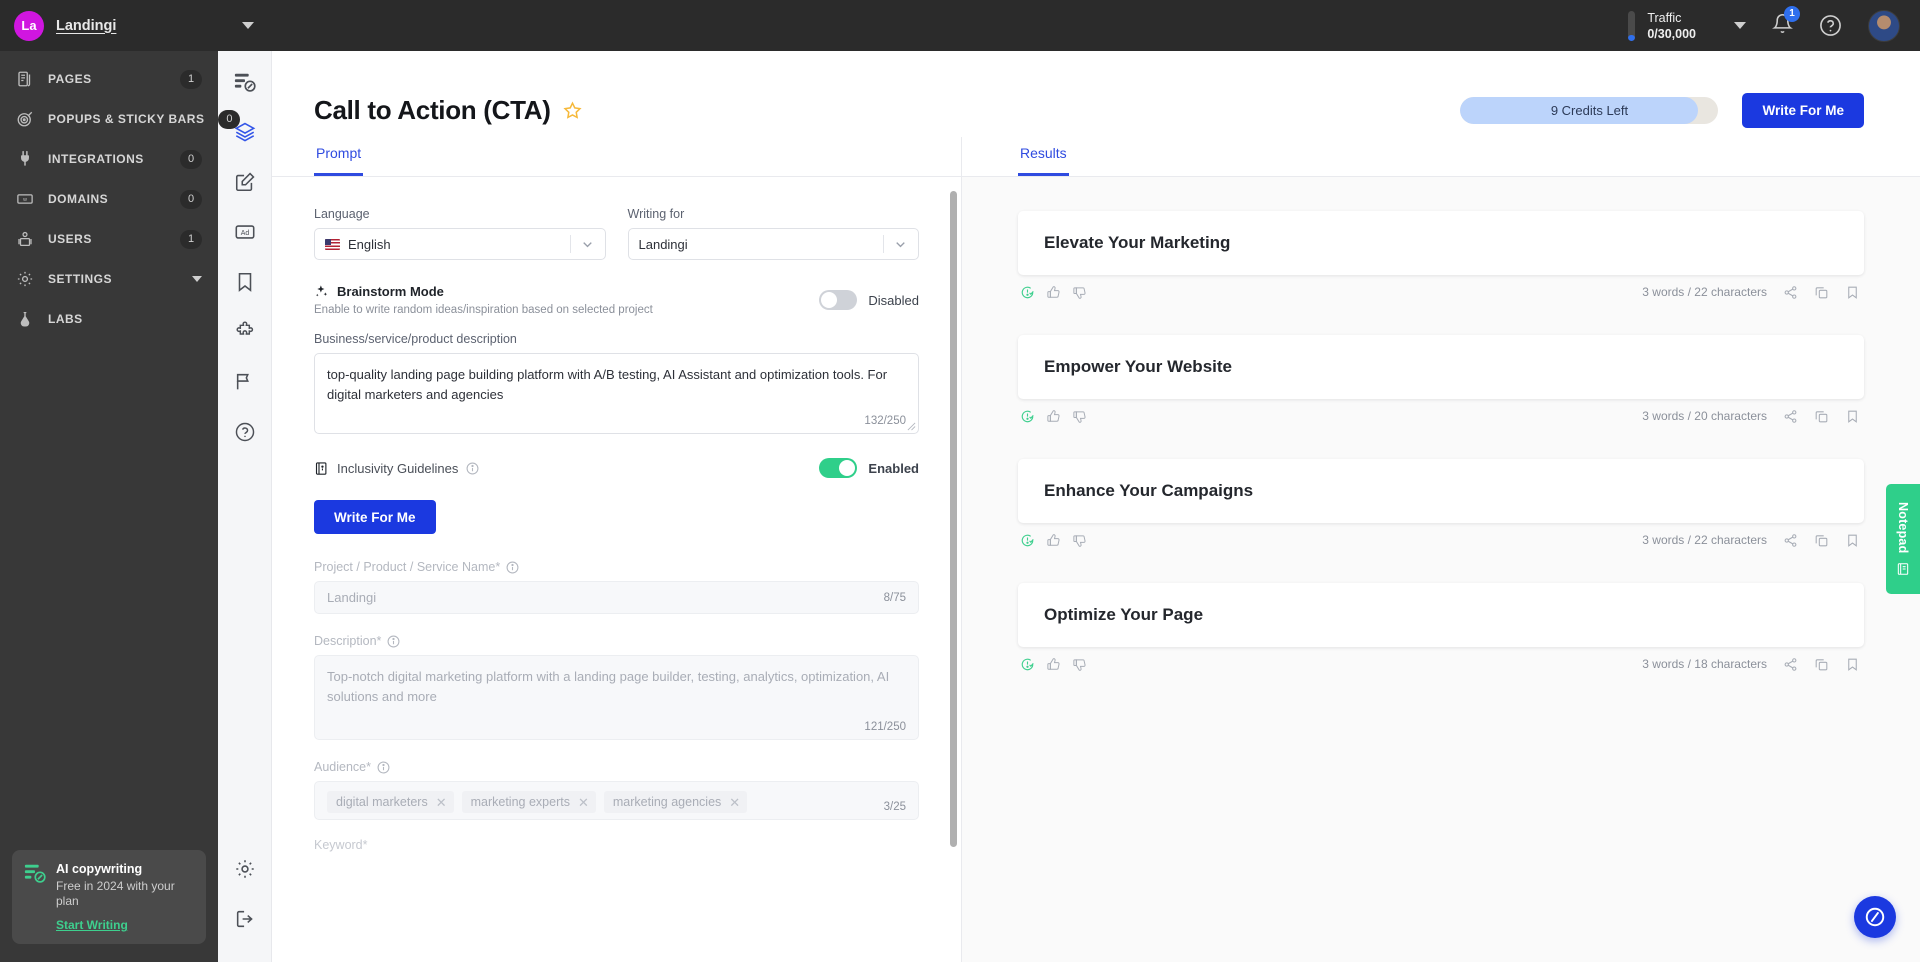 The height and width of the screenshot is (962, 1920). Describe the element at coordinates (432, 109) in the screenshot. I see `page-title: Call to Action (CTA)` at that location.